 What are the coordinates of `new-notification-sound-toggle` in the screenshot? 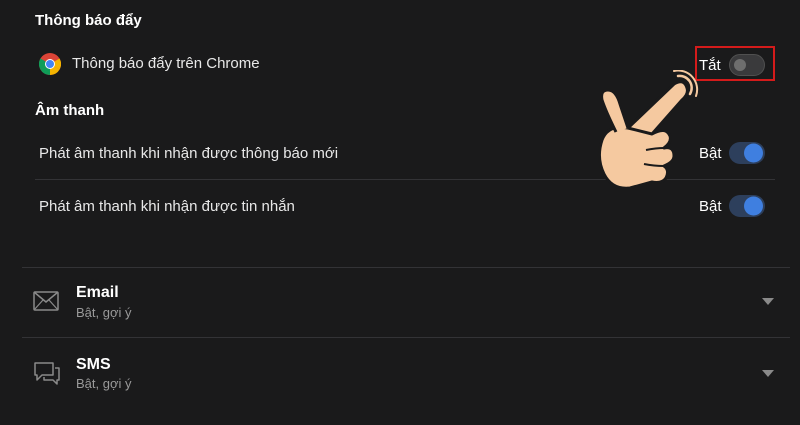 It's located at (747, 153).